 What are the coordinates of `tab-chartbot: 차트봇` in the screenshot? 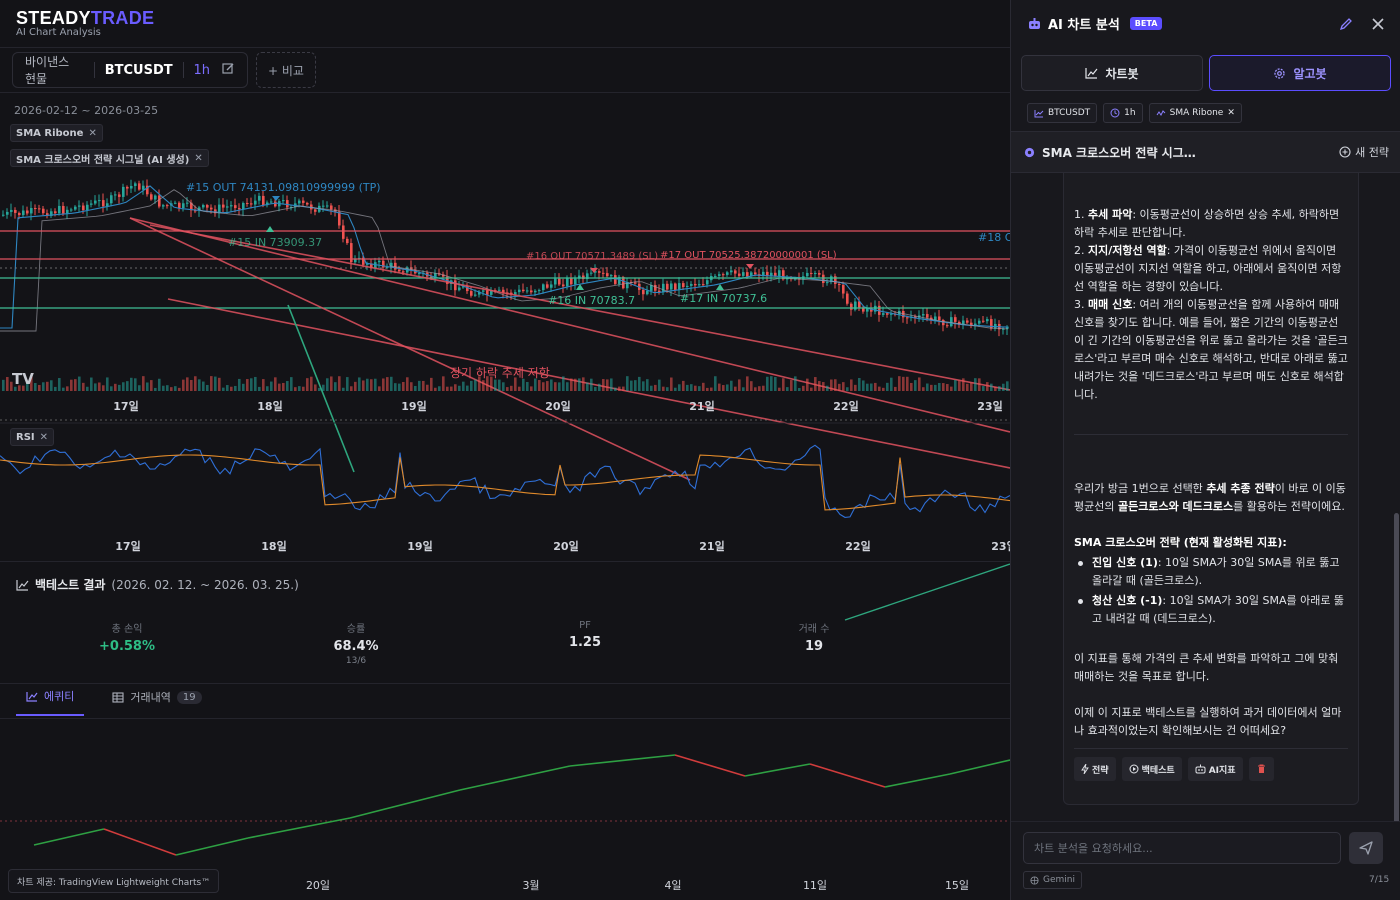 It's located at (1112, 73).